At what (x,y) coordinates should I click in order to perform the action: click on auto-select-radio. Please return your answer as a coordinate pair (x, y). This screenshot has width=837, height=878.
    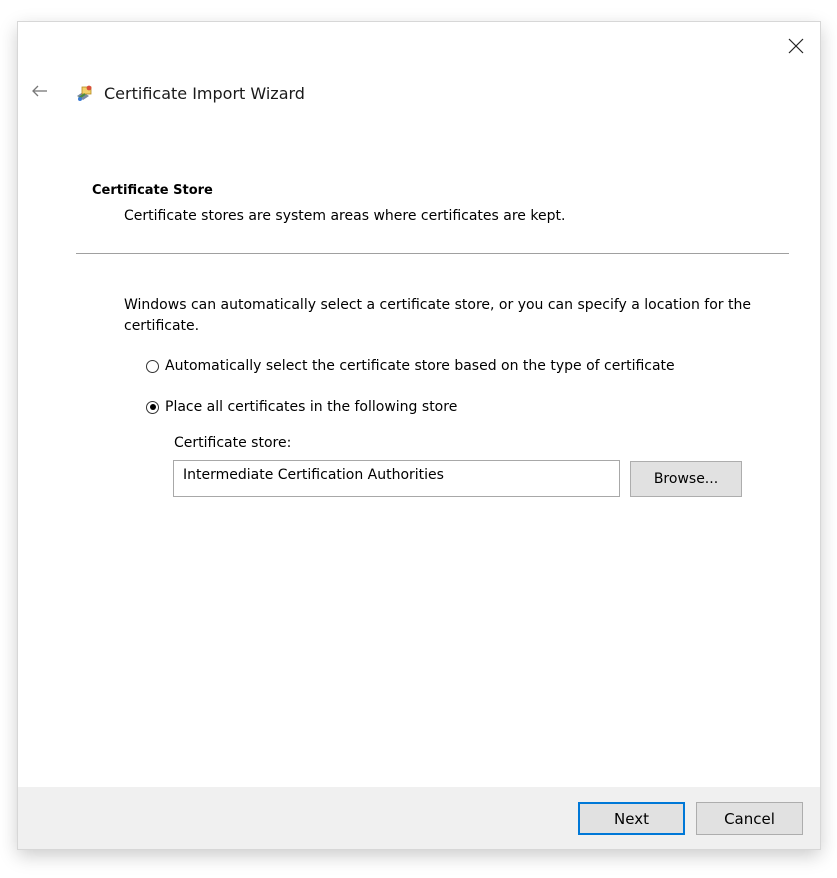
    Looking at the image, I should click on (152, 366).